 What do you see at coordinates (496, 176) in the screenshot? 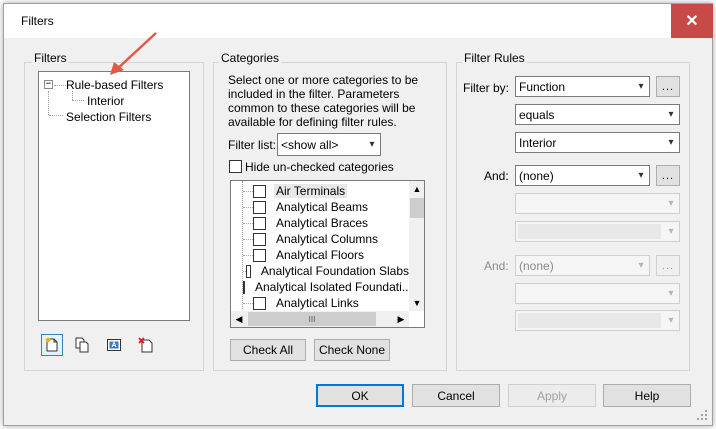
I see `and-label: And:` at bounding box center [496, 176].